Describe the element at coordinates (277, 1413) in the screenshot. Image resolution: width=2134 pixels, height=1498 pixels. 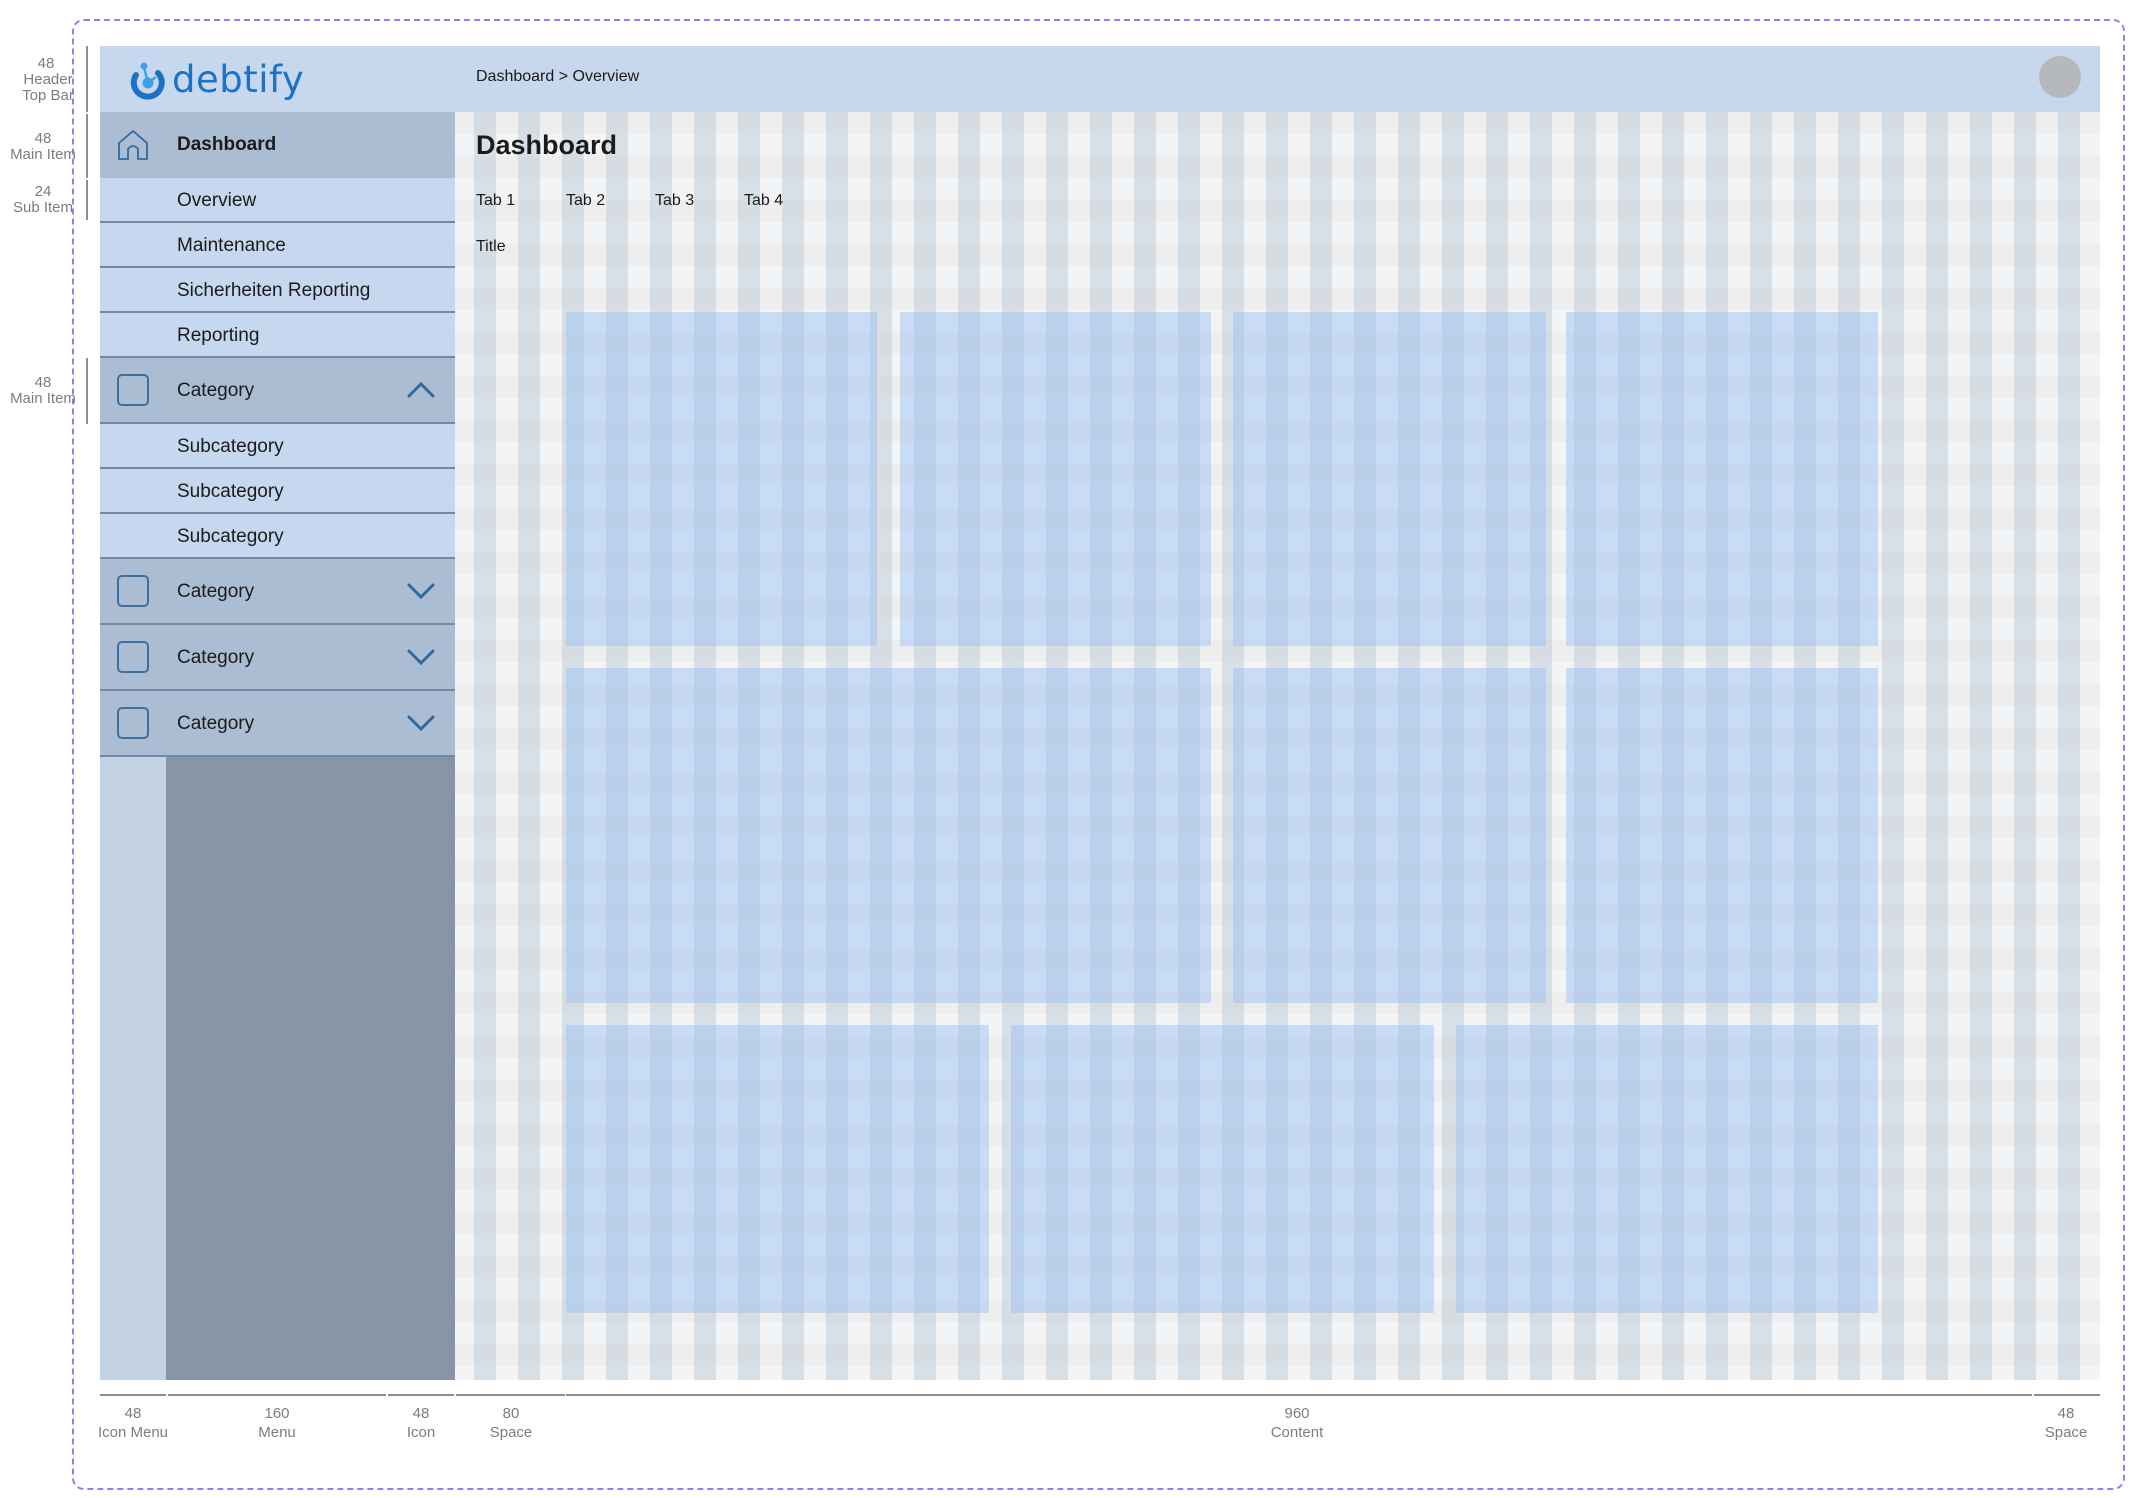
I see `annotation-value: 160` at that location.